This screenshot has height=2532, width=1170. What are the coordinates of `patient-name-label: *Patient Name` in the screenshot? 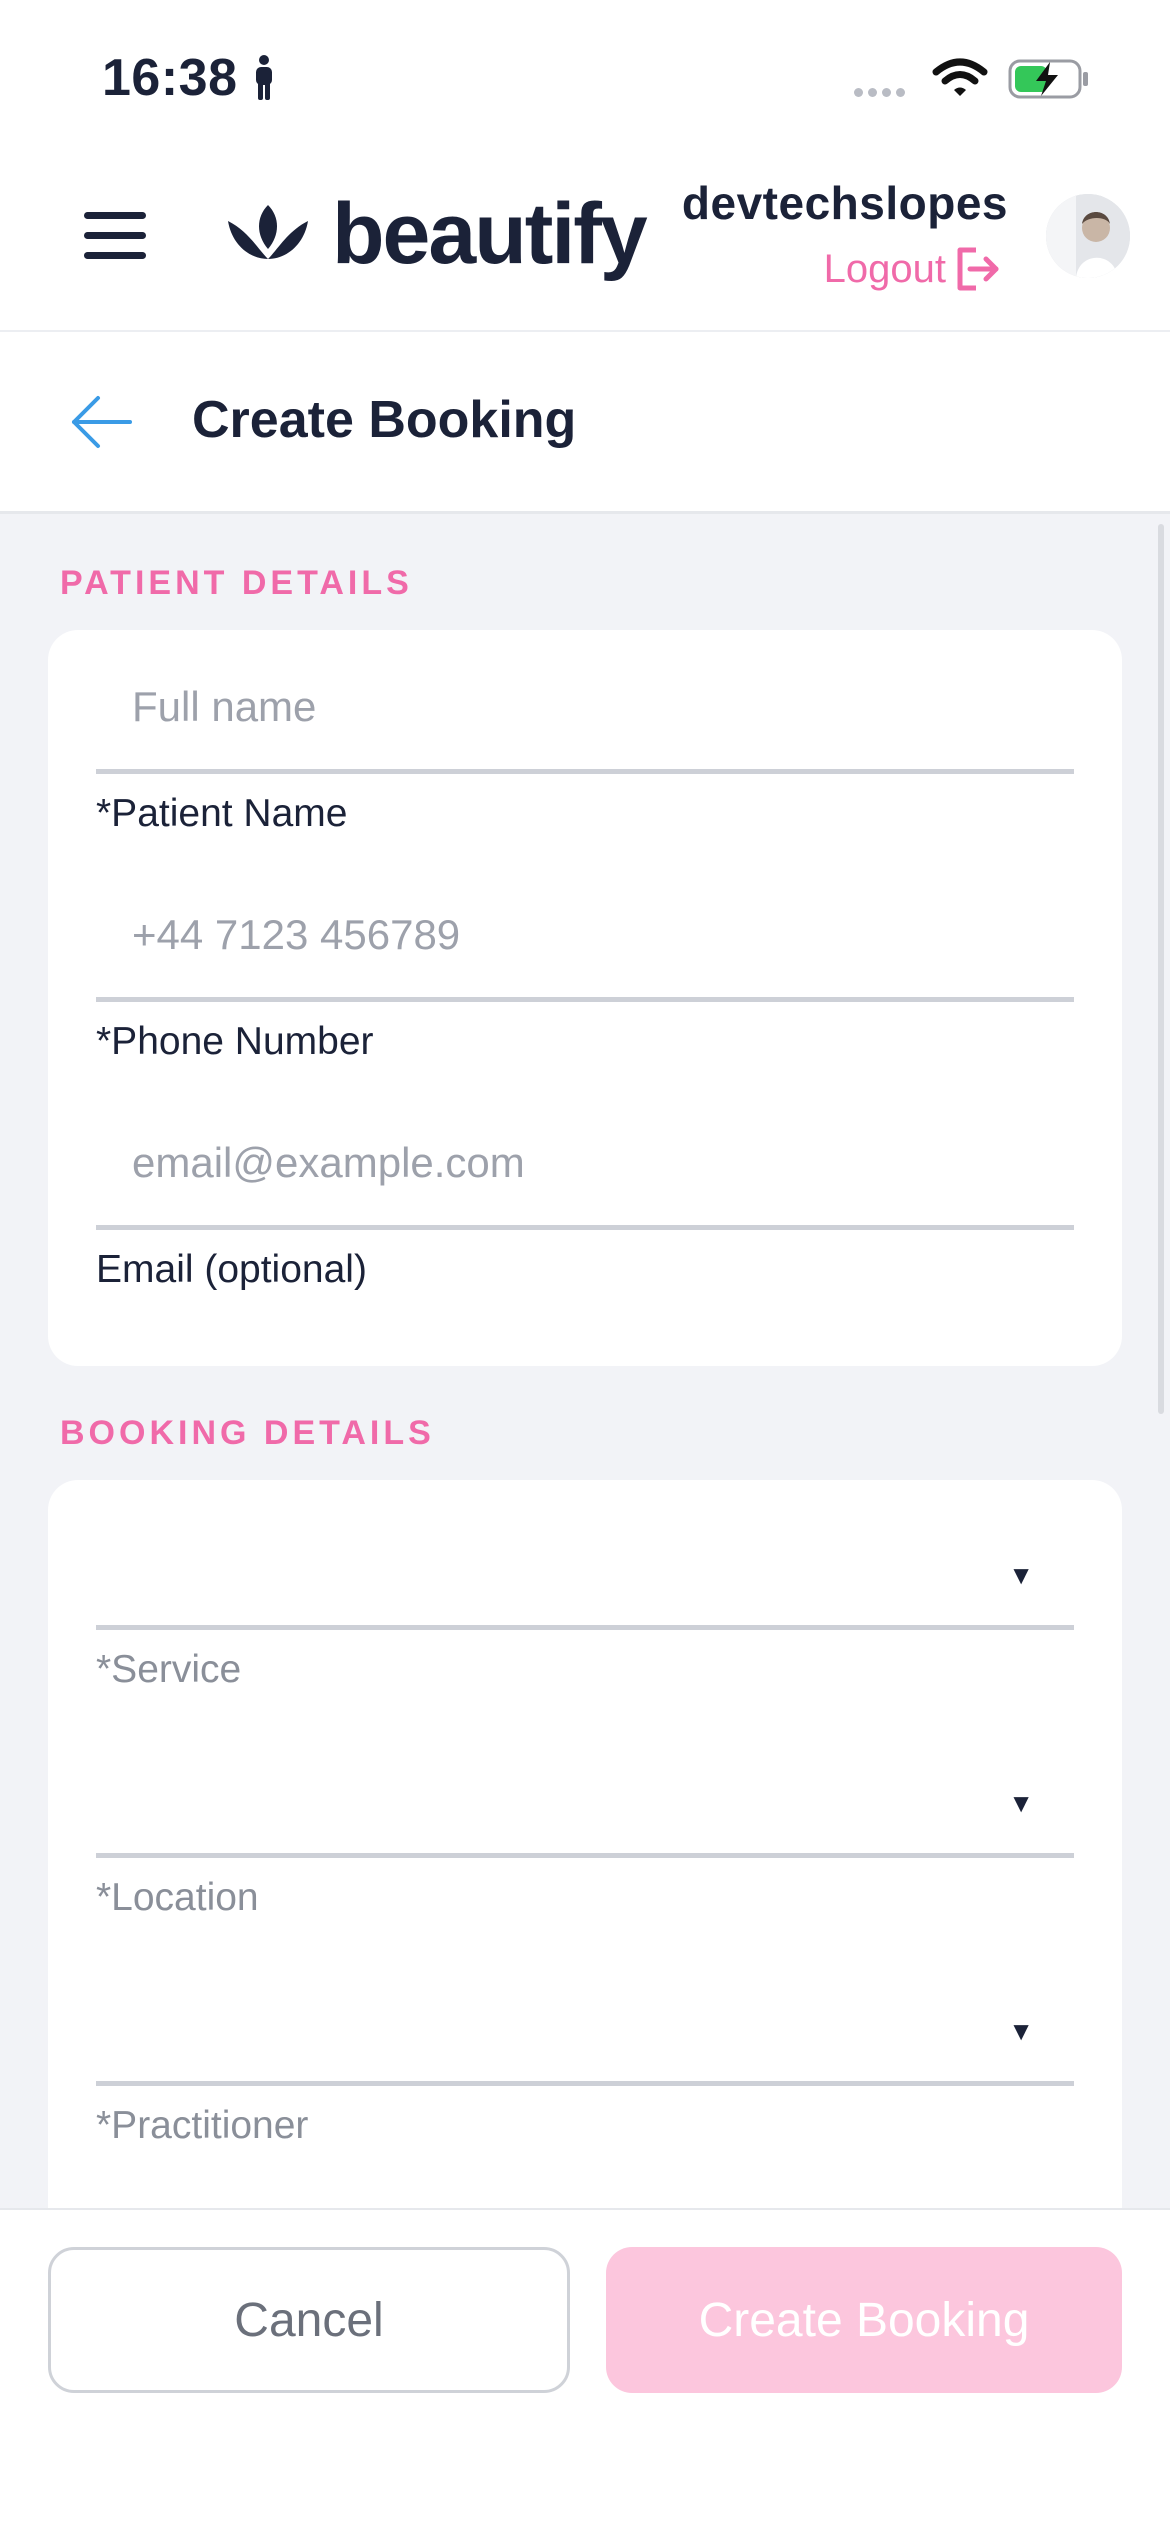 It's located at (222, 813).